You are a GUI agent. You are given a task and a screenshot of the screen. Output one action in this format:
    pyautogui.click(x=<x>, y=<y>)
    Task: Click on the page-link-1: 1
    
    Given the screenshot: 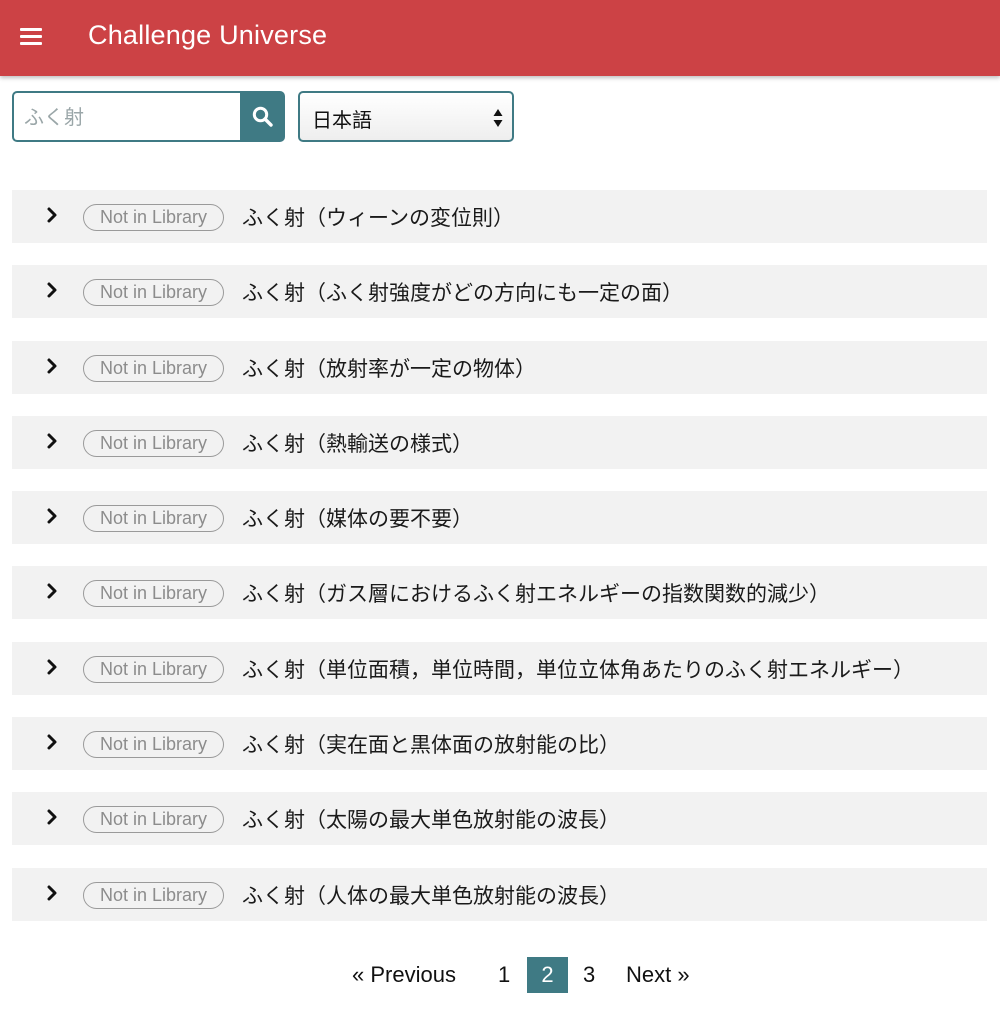 What is the action you would take?
    pyautogui.click(x=504, y=975)
    